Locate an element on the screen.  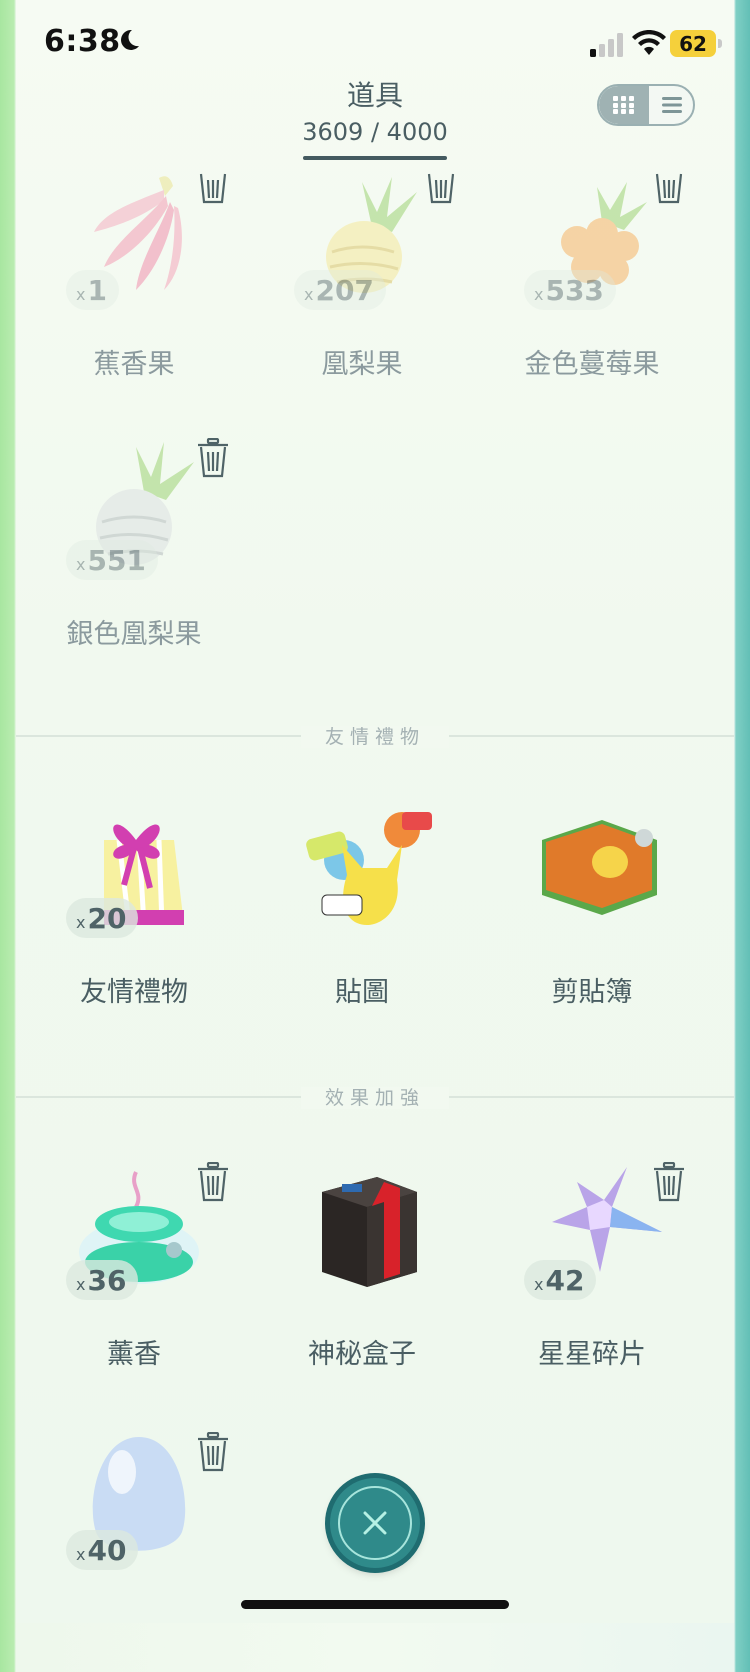
title-underline is located at coordinates (375, 158).